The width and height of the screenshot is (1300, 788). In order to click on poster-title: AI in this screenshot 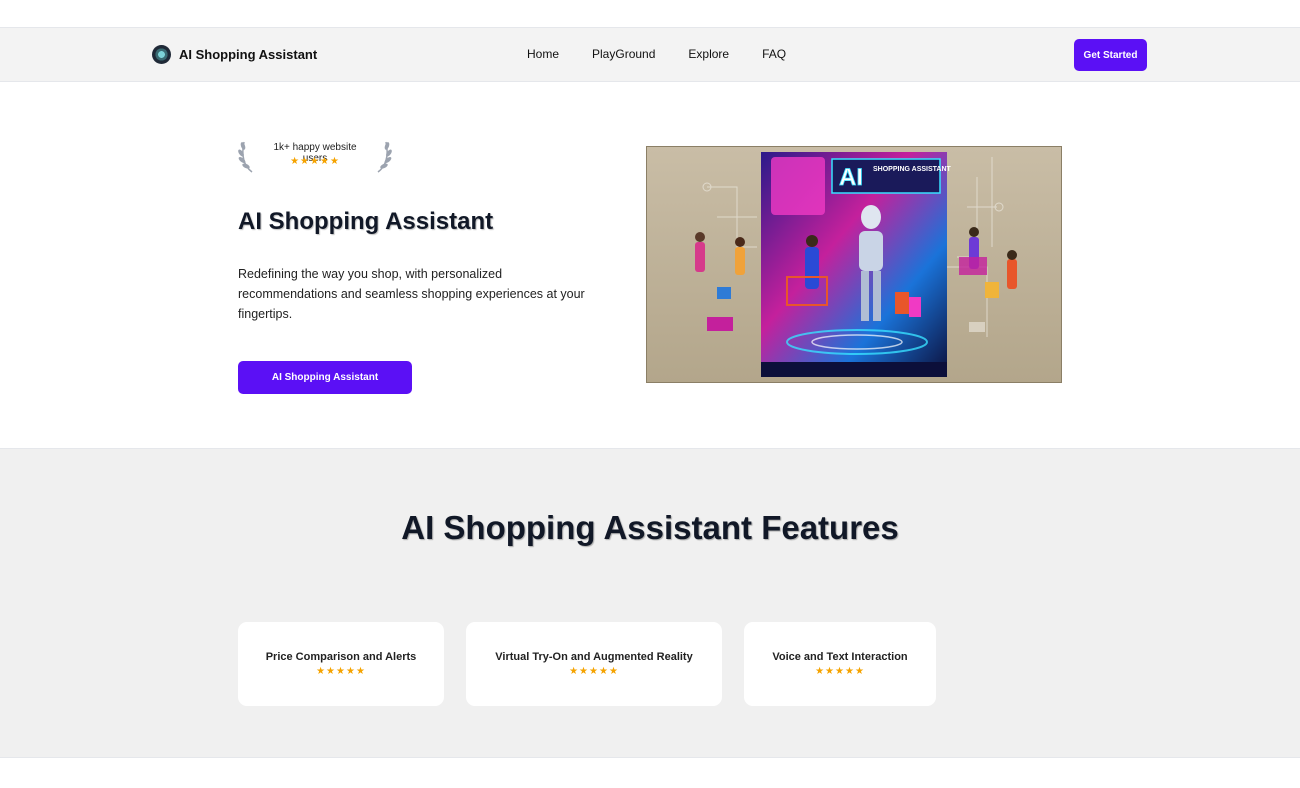, I will do `click(851, 177)`.